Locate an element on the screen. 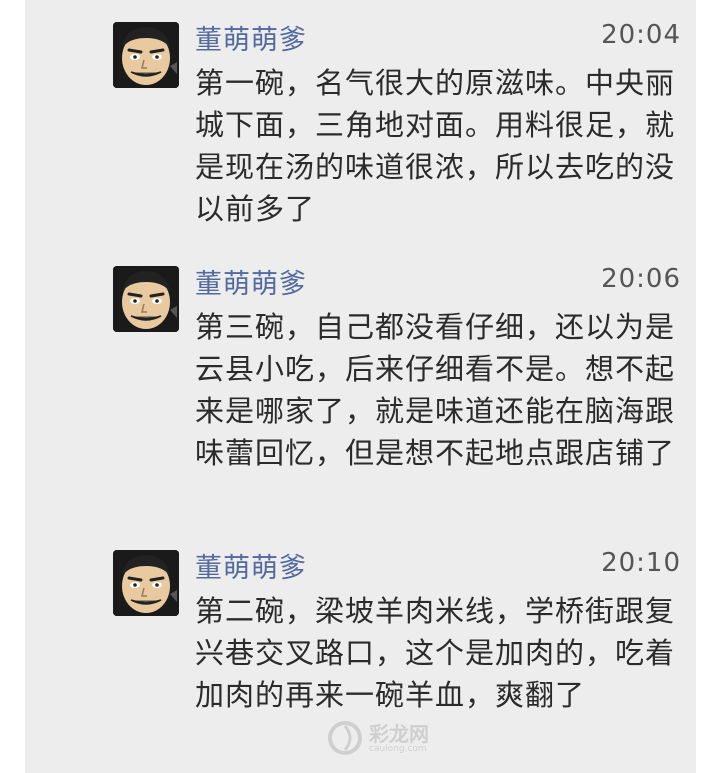 This screenshot has height=773, width=719. message-time: 20:10 is located at coordinates (641, 563).